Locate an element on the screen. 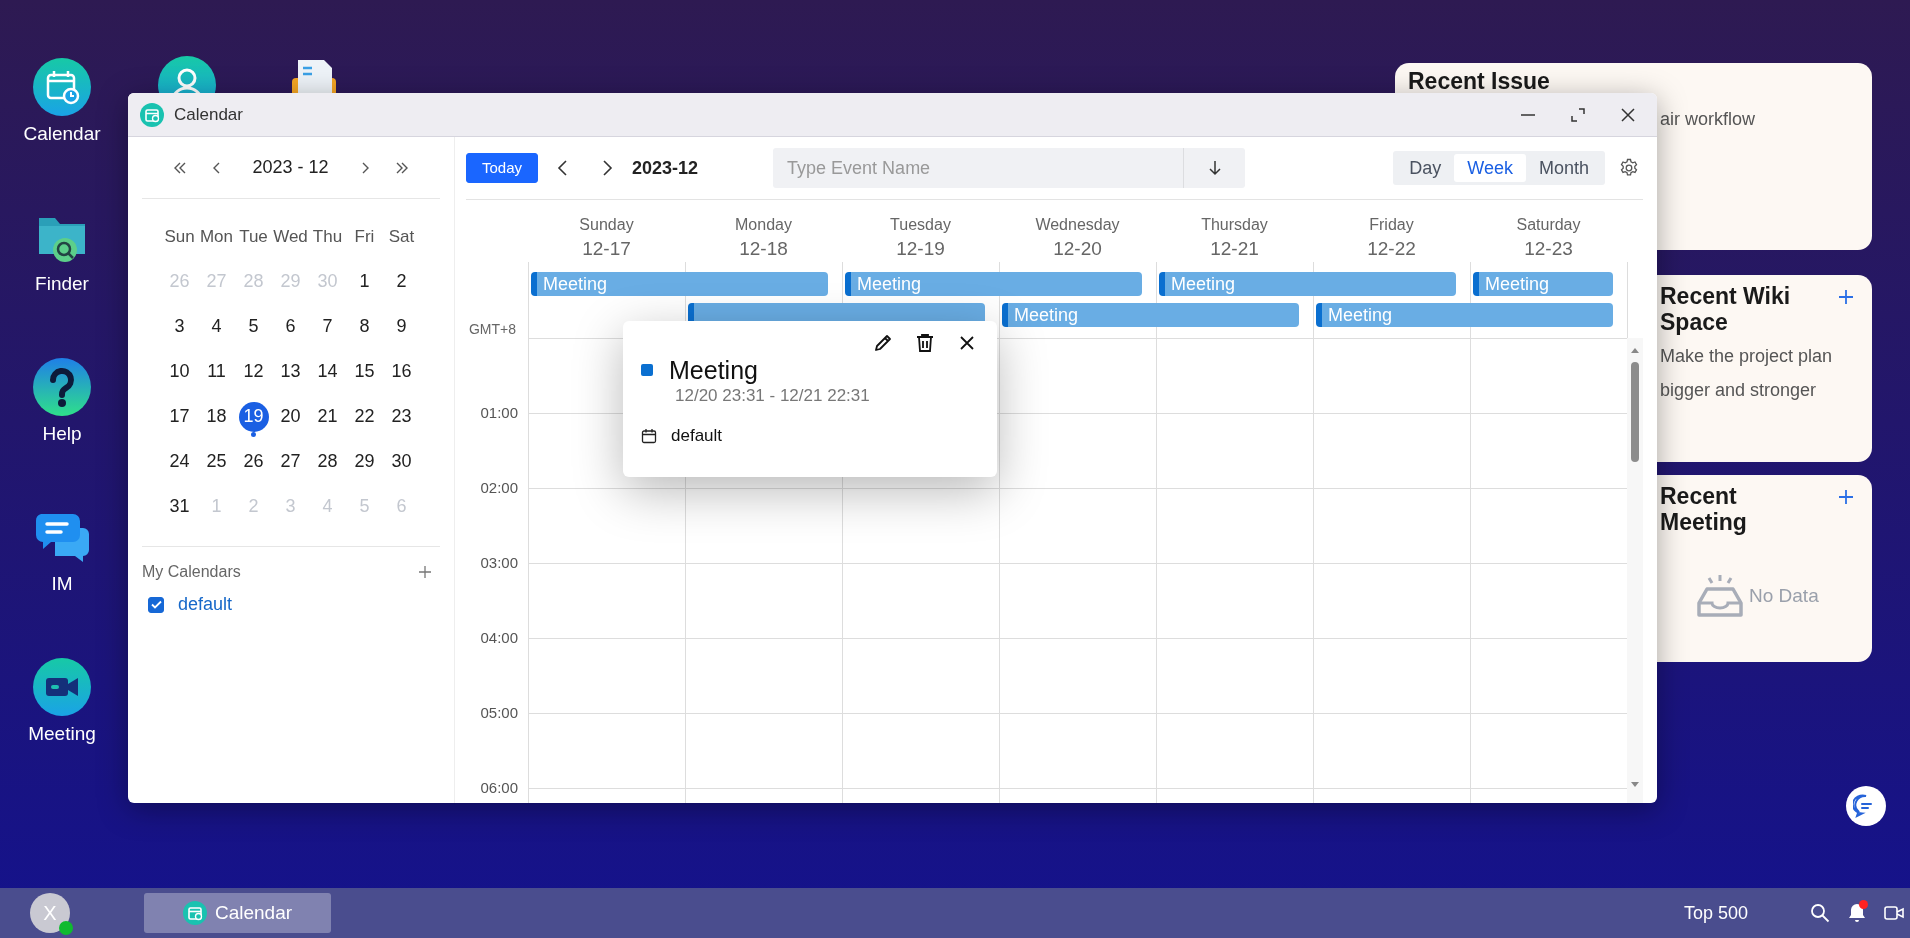  app-label: IM is located at coordinates (62, 584).